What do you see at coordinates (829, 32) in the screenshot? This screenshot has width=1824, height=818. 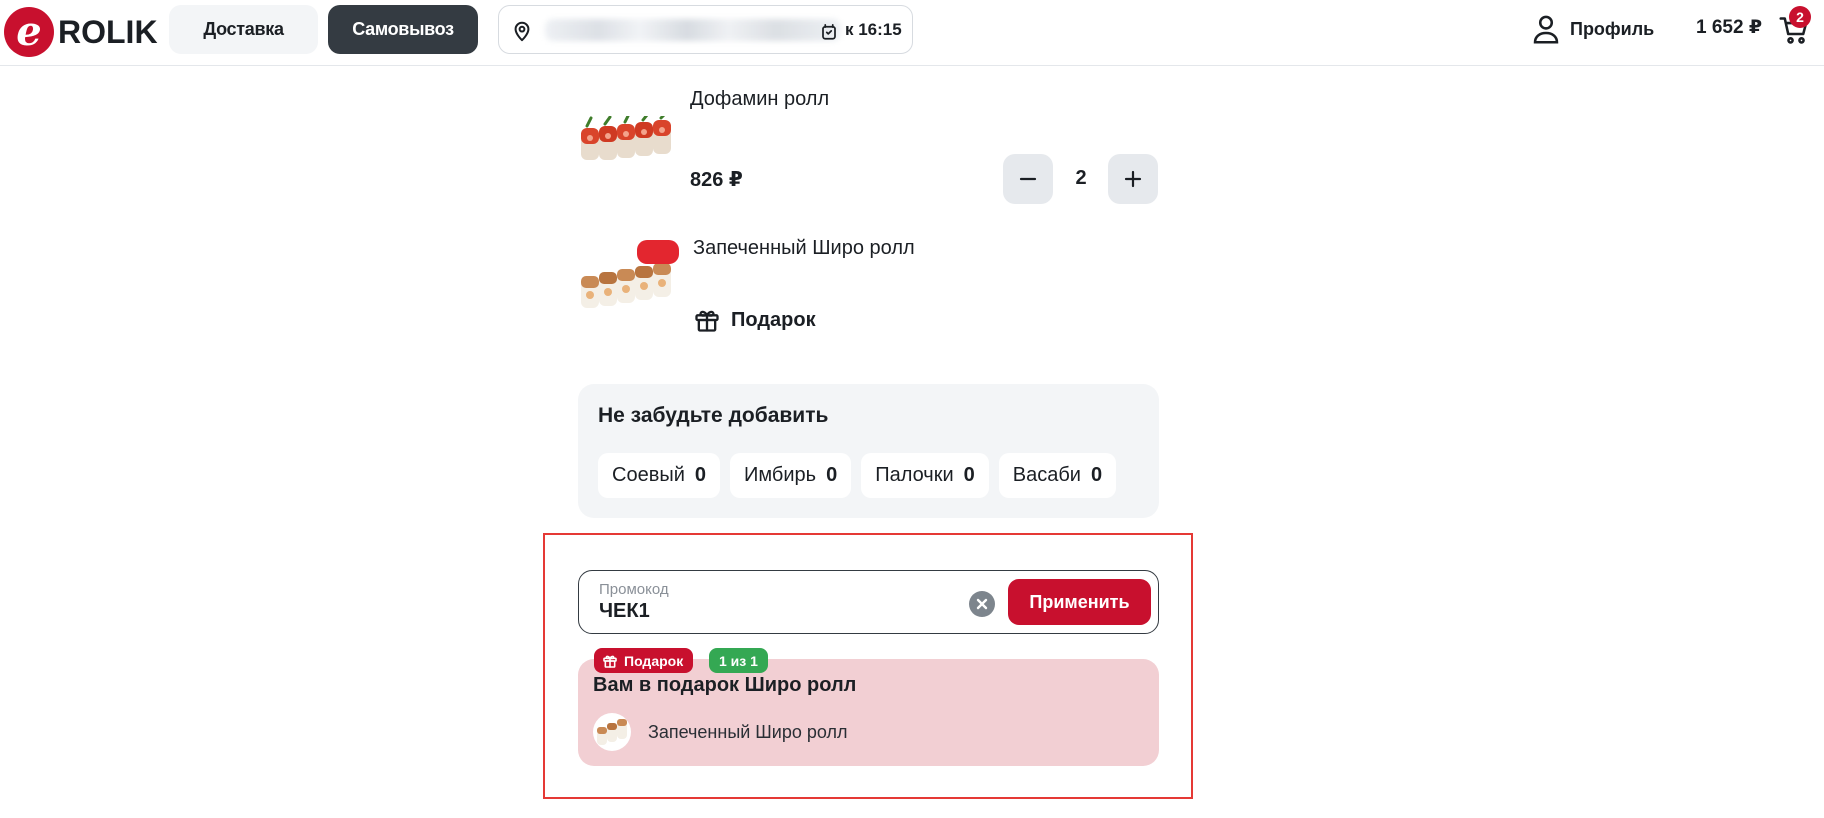 I see `alarm-clock-icon` at bounding box center [829, 32].